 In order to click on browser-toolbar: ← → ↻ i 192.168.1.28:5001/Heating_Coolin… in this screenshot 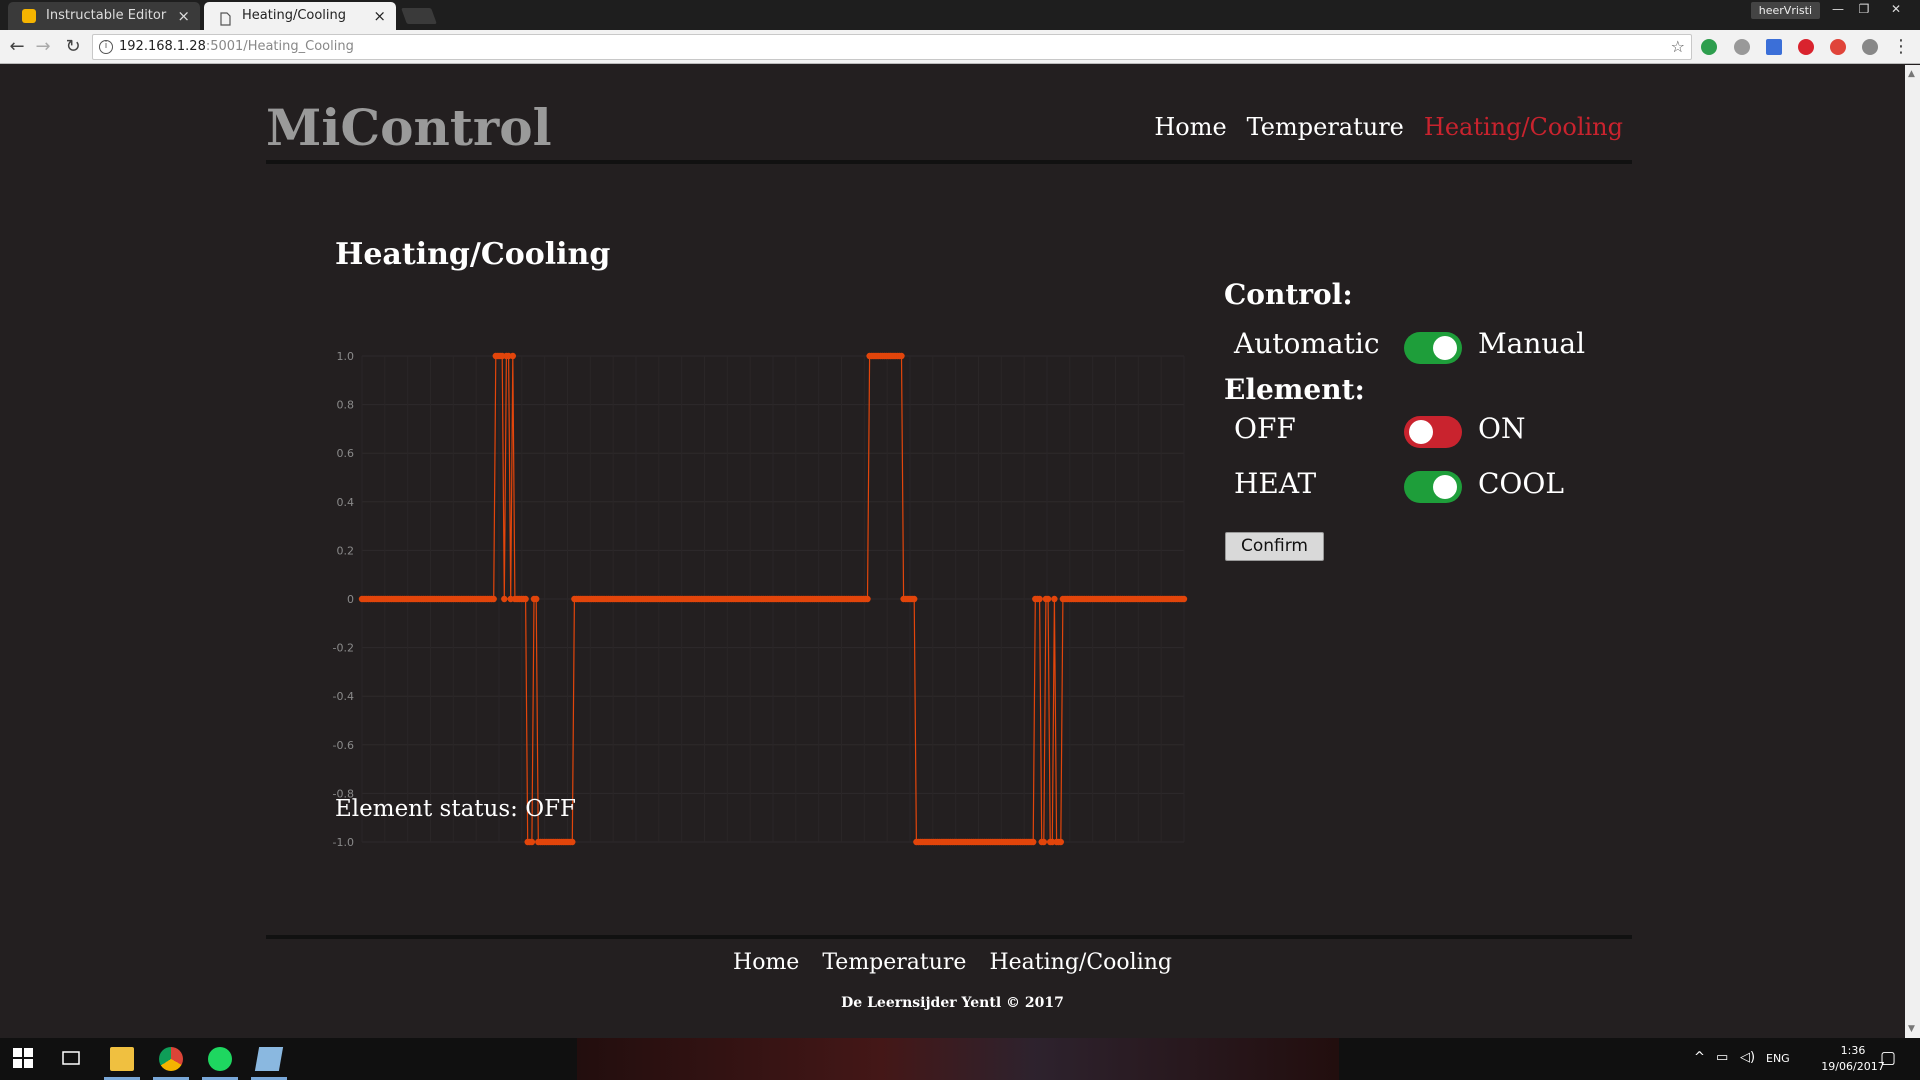, I will do `click(960, 47)`.